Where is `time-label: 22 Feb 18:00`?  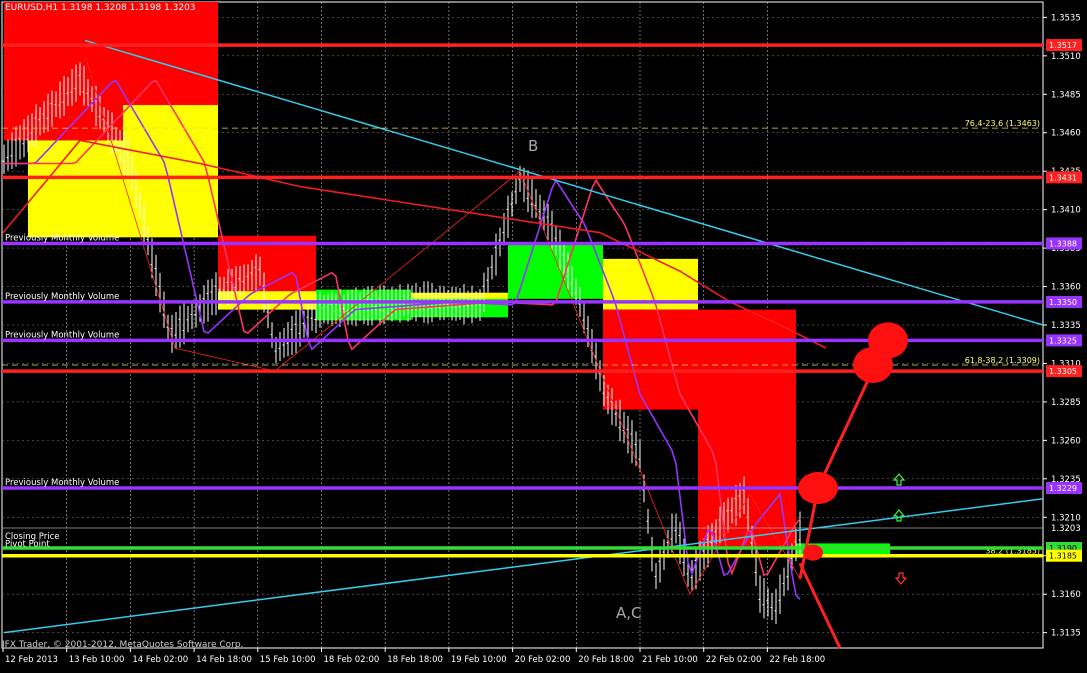
time-label: 22 Feb 18:00 is located at coordinates (797, 660).